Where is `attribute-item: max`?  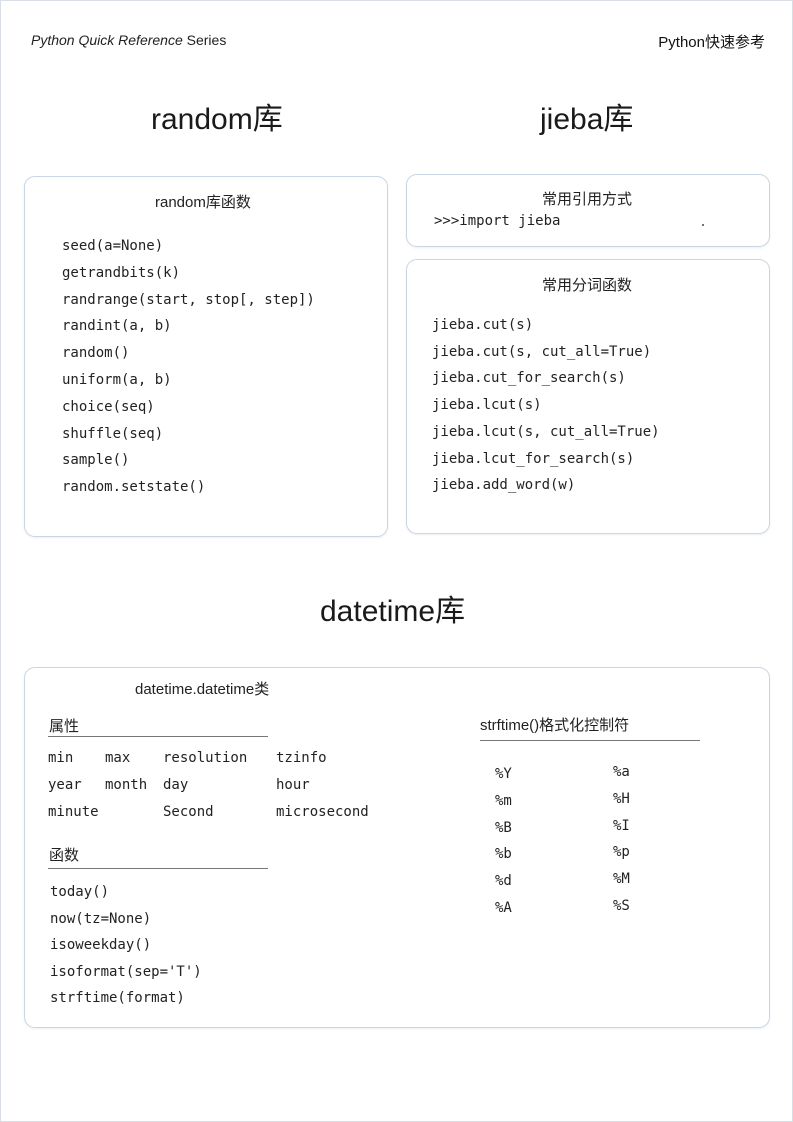
attribute-item: max is located at coordinates (118, 758).